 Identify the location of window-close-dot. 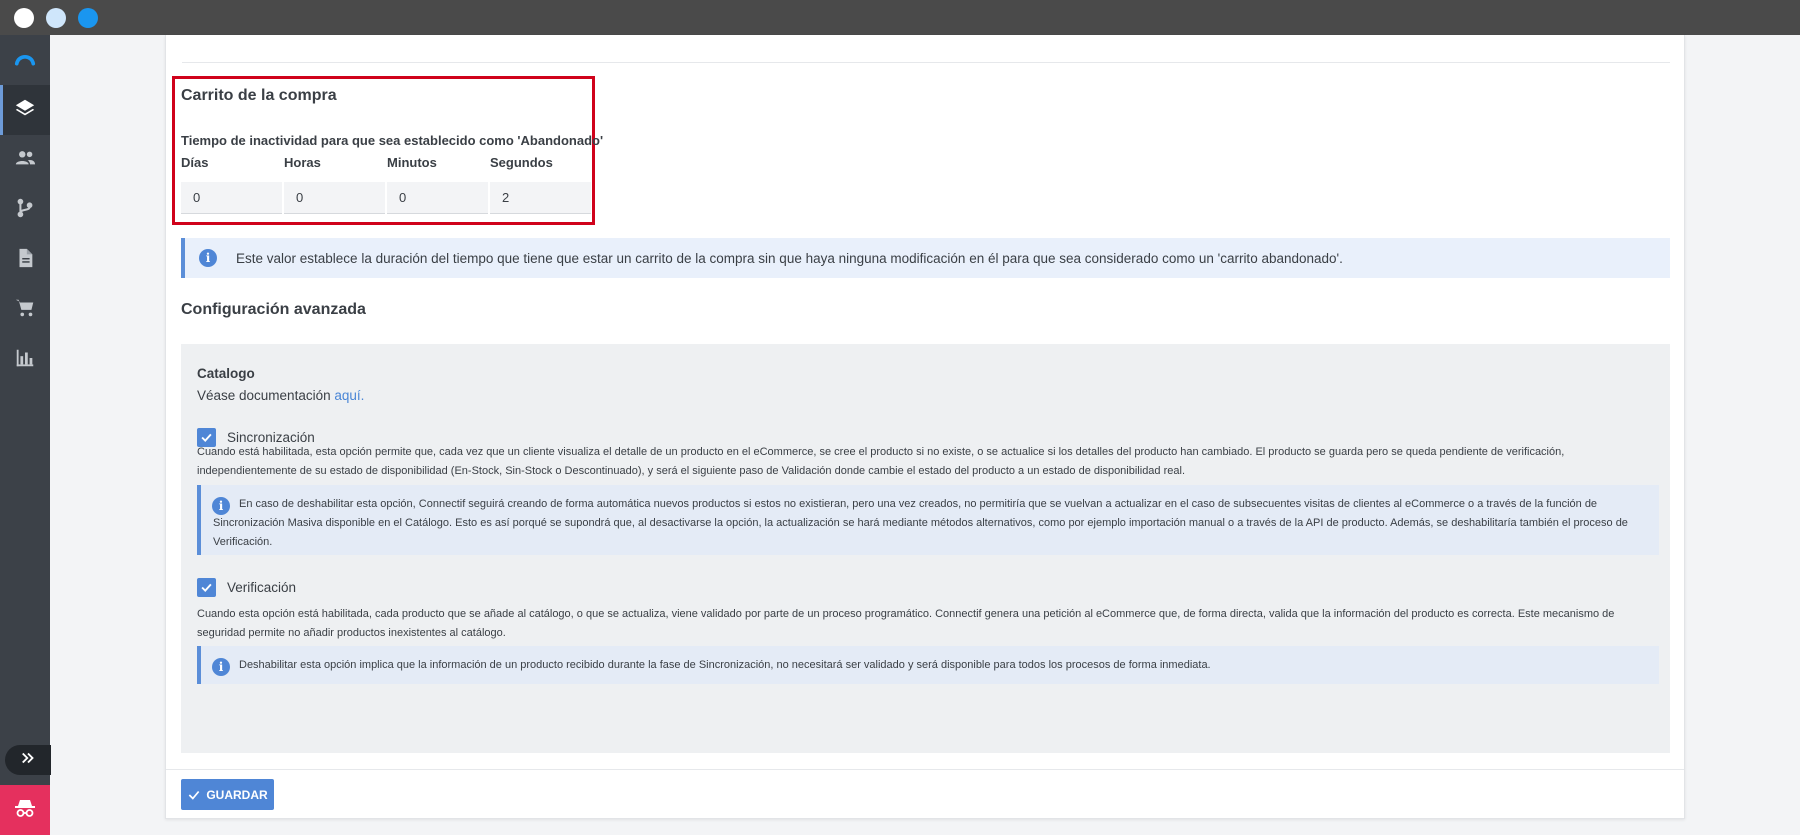
(24, 18).